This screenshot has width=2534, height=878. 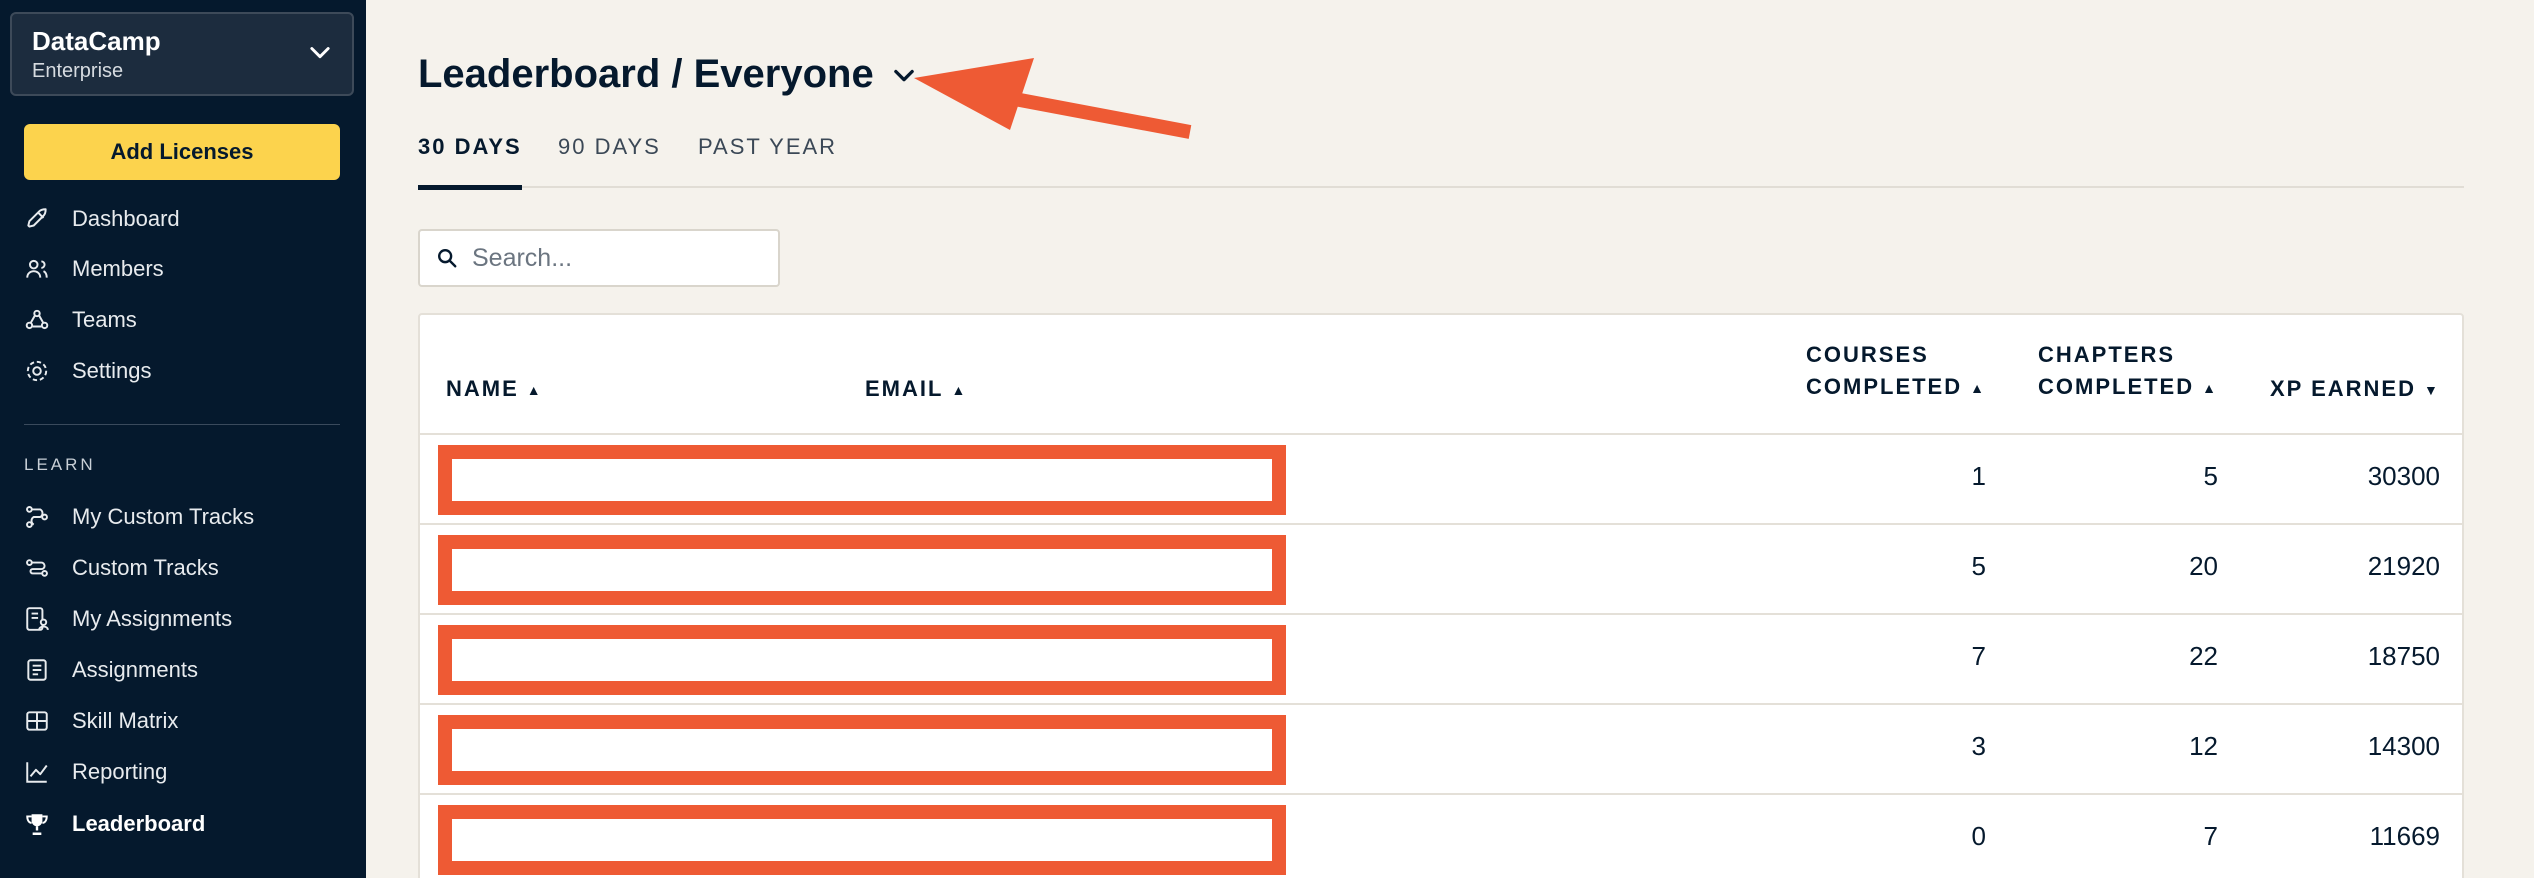 What do you see at coordinates (646, 74) in the screenshot?
I see `page-title-text: Leaderboard / Everyone` at bounding box center [646, 74].